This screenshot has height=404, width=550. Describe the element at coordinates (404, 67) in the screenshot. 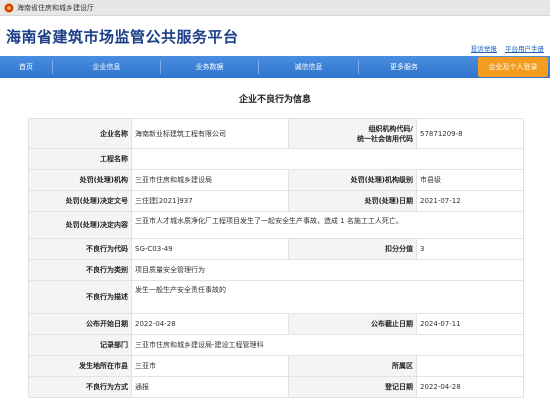

I see `nav-item-more-services: 更多服务` at that location.